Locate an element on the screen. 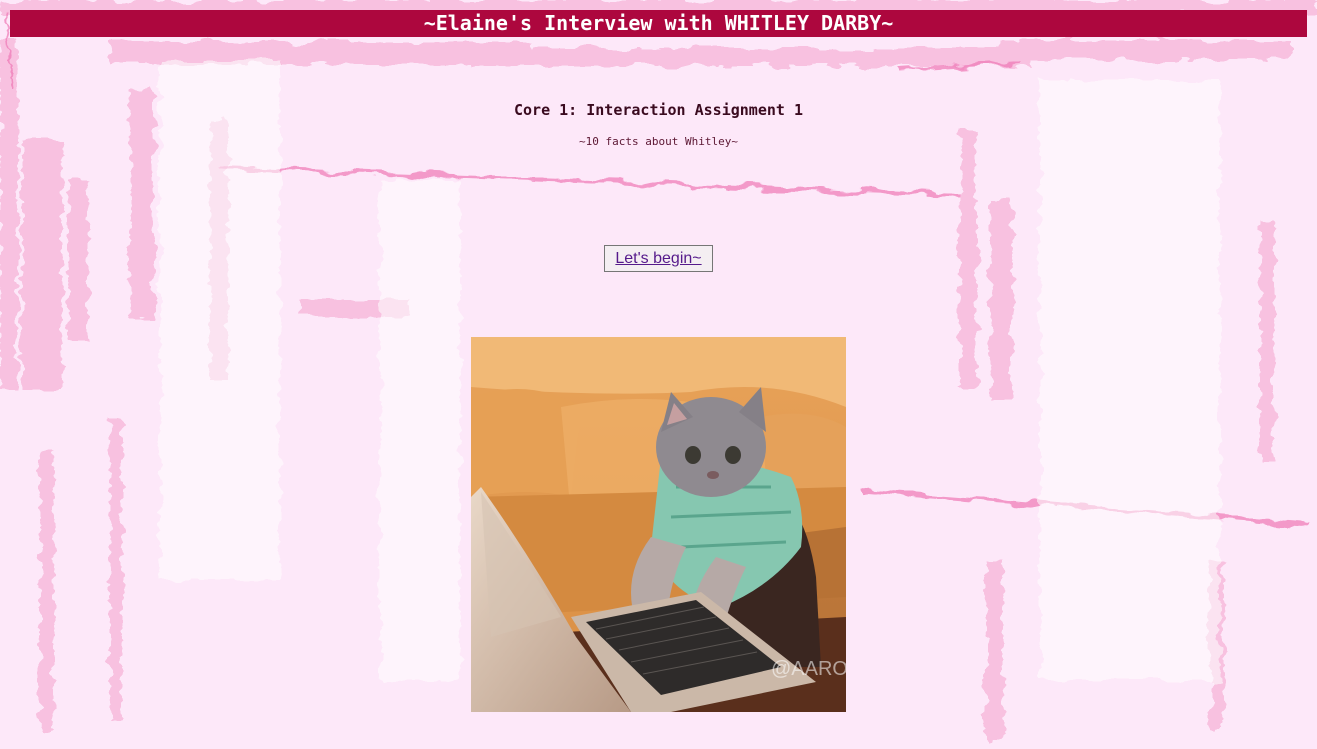 This screenshot has width=1317, height=749. cat-typing-gif: @AARON is located at coordinates (658, 524).